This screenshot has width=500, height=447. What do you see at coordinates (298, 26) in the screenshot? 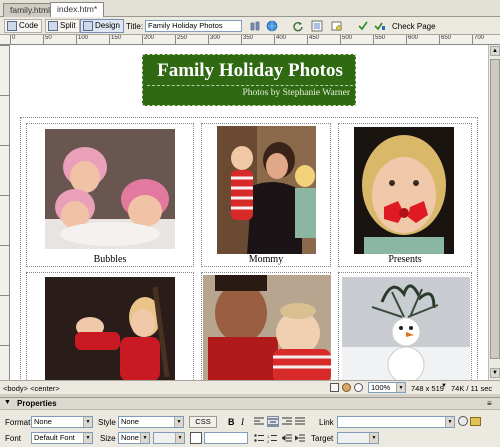
I see `refresh-icon` at bounding box center [298, 26].